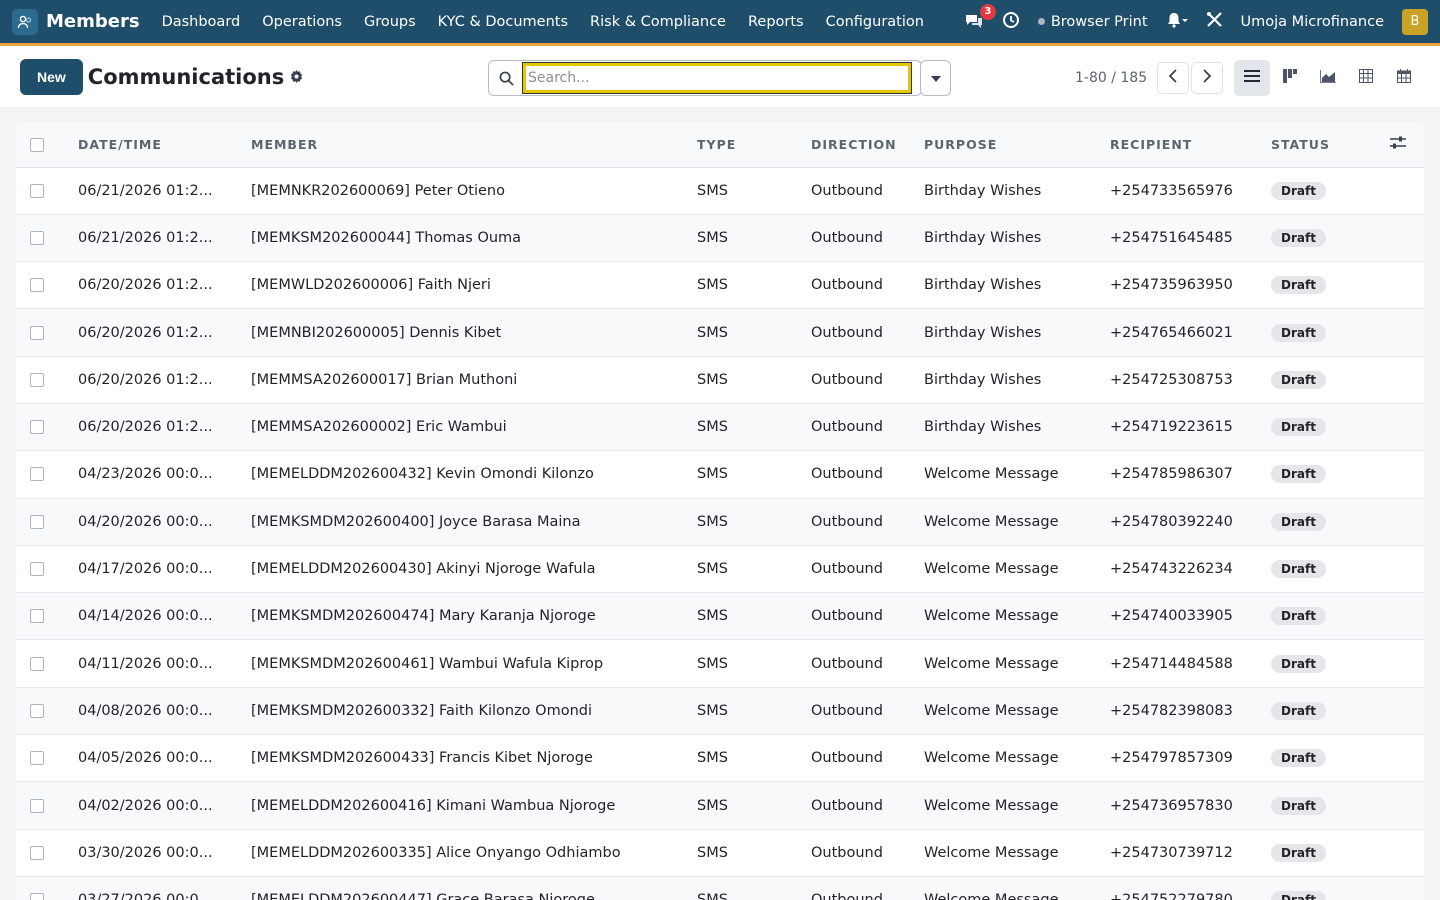 Image resolution: width=1440 pixels, height=900 pixels. What do you see at coordinates (717, 78) in the screenshot?
I see `search-input` at bounding box center [717, 78].